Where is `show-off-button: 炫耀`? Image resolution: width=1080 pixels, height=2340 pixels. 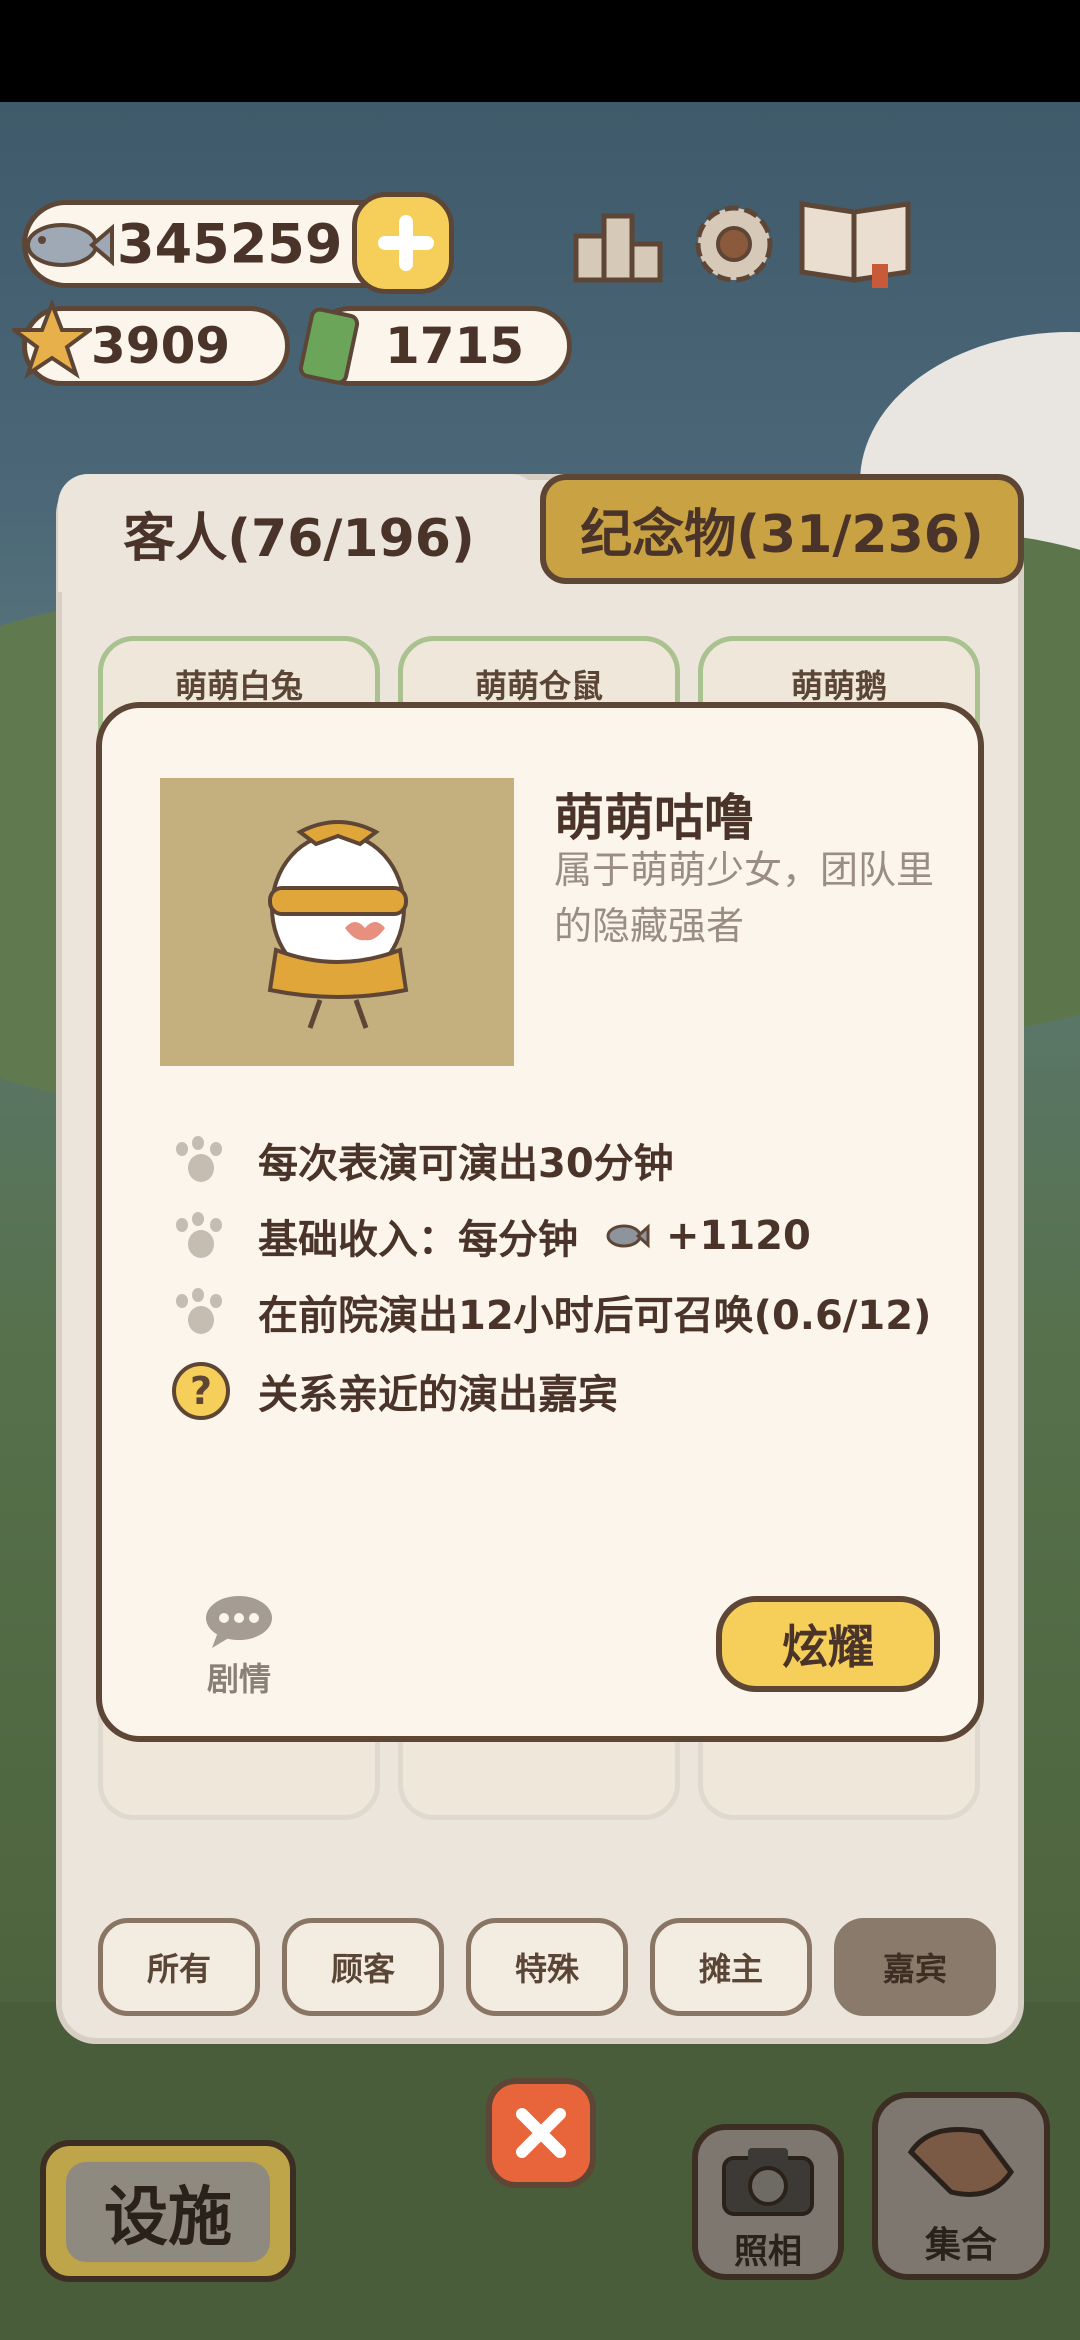 show-off-button: 炫耀 is located at coordinates (828, 1644).